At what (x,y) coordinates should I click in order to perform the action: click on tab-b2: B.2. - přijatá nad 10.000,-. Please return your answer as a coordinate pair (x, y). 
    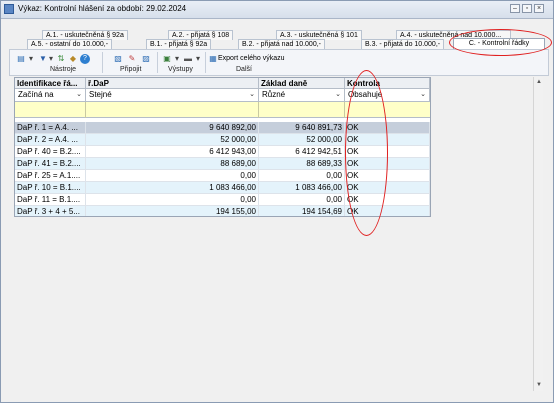
    Looking at the image, I should click on (281, 44).